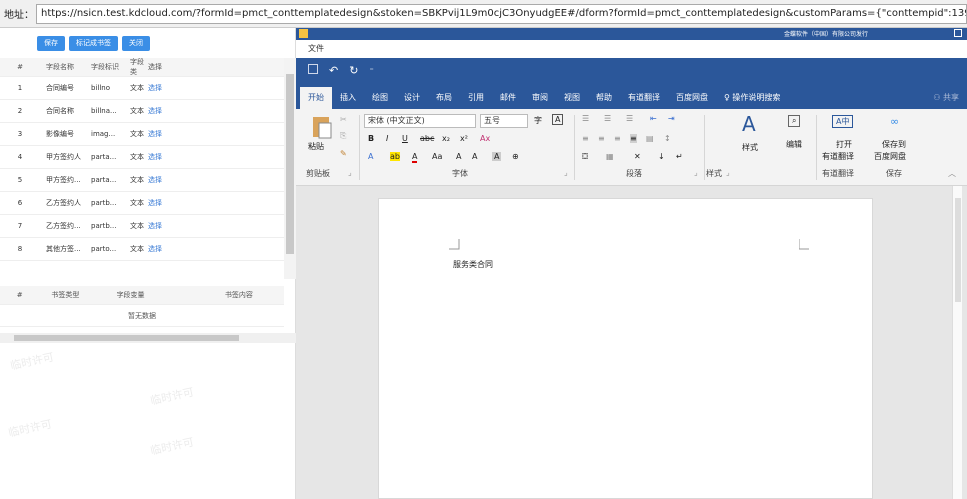  I want to click on tab-search: ♀ 操作说明搜索, so click(752, 98).